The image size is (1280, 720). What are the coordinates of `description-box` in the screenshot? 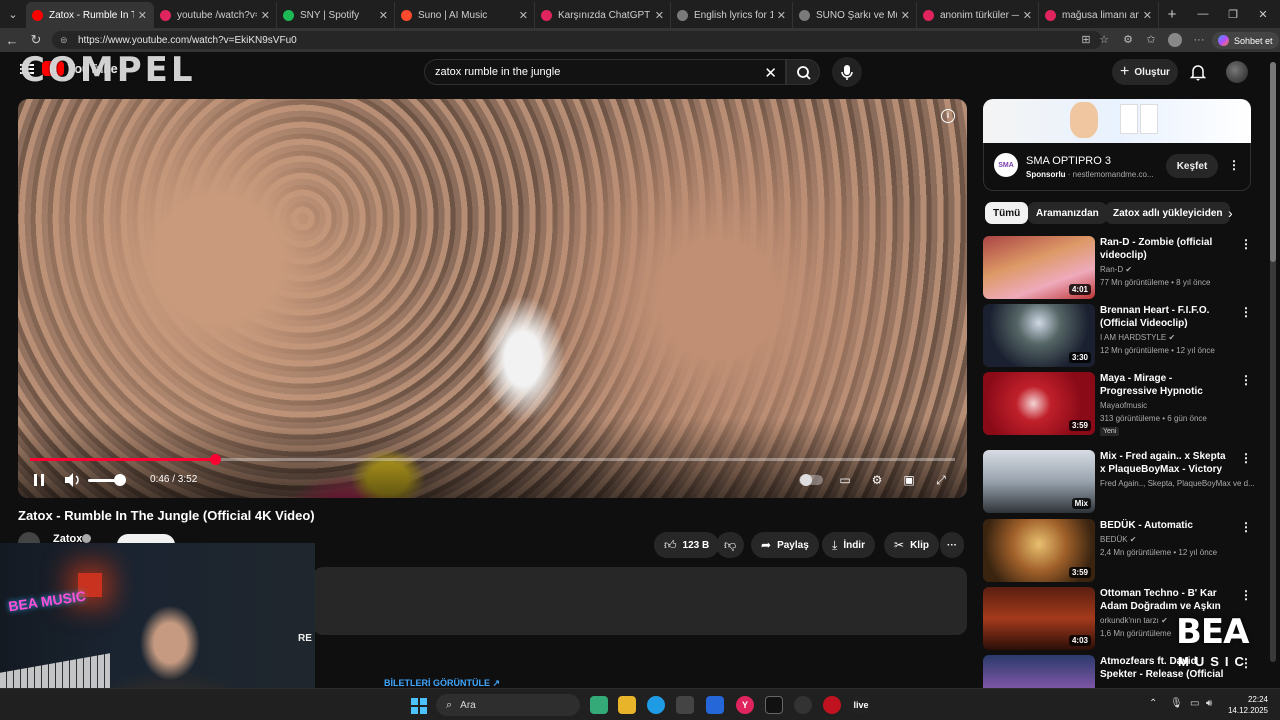 It's located at (640, 601).